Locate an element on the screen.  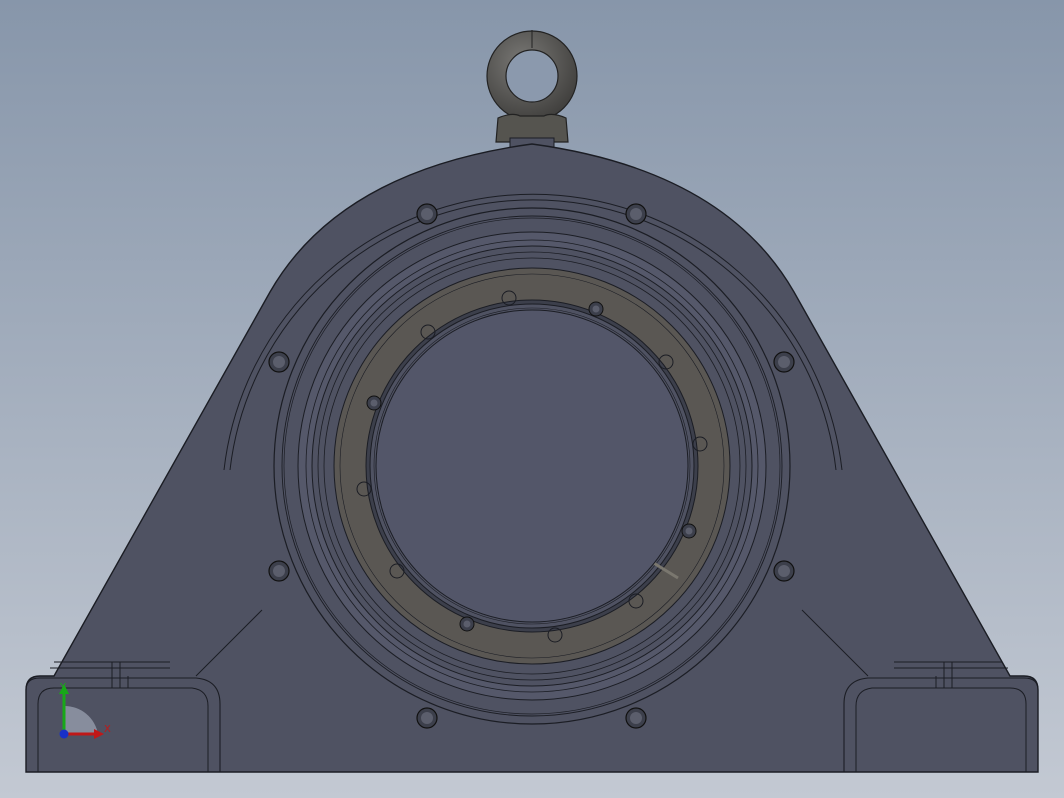
triad-x-label: X is located at coordinates (107, 729).